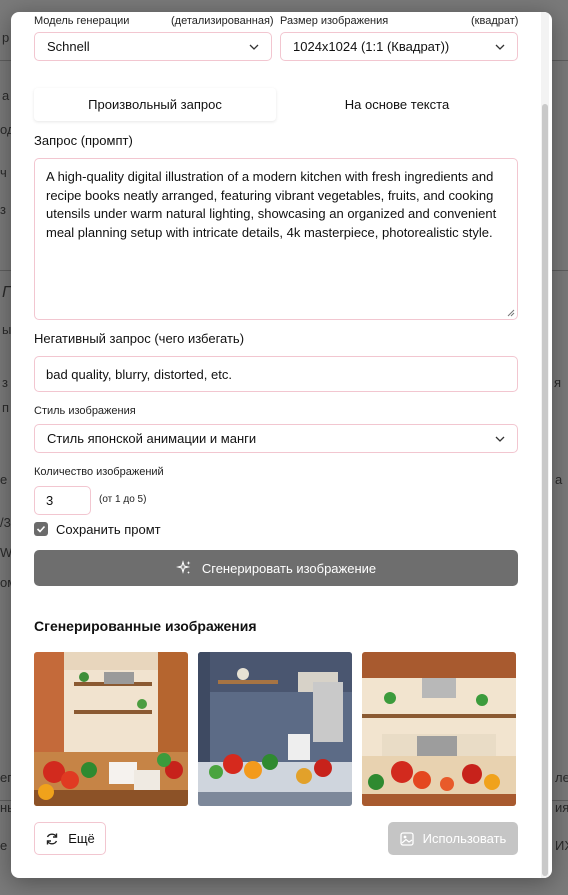 The width and height of the screenshot is (568, 895). I want to click on generated-images-title: Сгенерированные изображения, so click(145, 626).